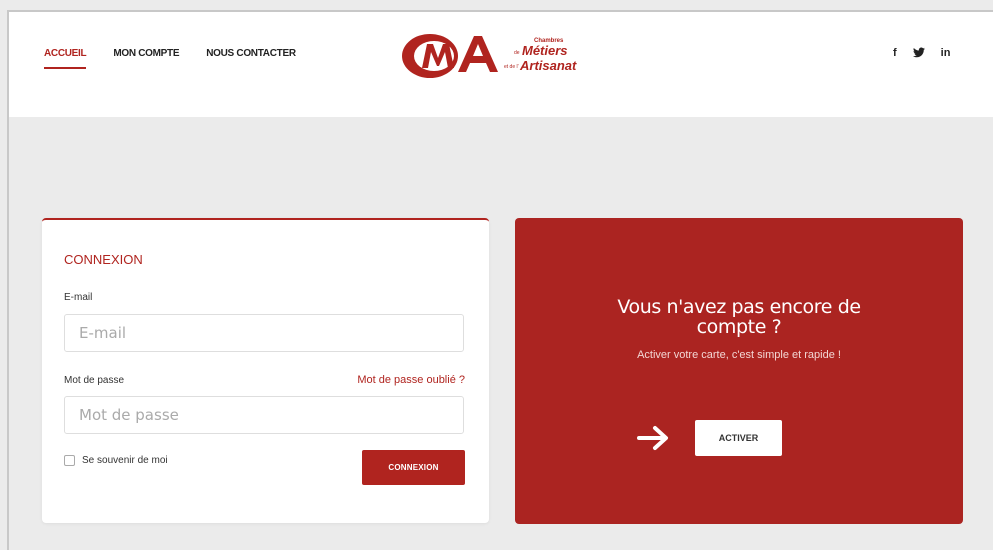 Image resolution: width=993 pixels, height=550 pixels. Describe the element at coordinates (411, 380) in the screenshot. I see `forgot-password-link: Mot de passe oublié ?` at that location.